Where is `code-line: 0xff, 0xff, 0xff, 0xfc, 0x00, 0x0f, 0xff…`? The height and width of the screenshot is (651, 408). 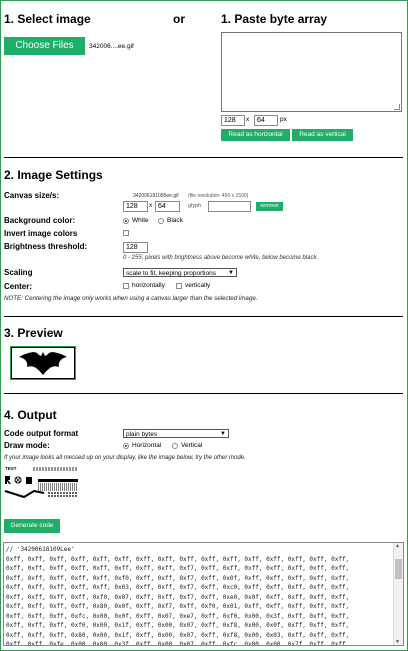 code-line: 0xff, 0xff, 0xff, 0xfc, 0x00, 0x0f, 0xff… is located at coordinates (178, 616).